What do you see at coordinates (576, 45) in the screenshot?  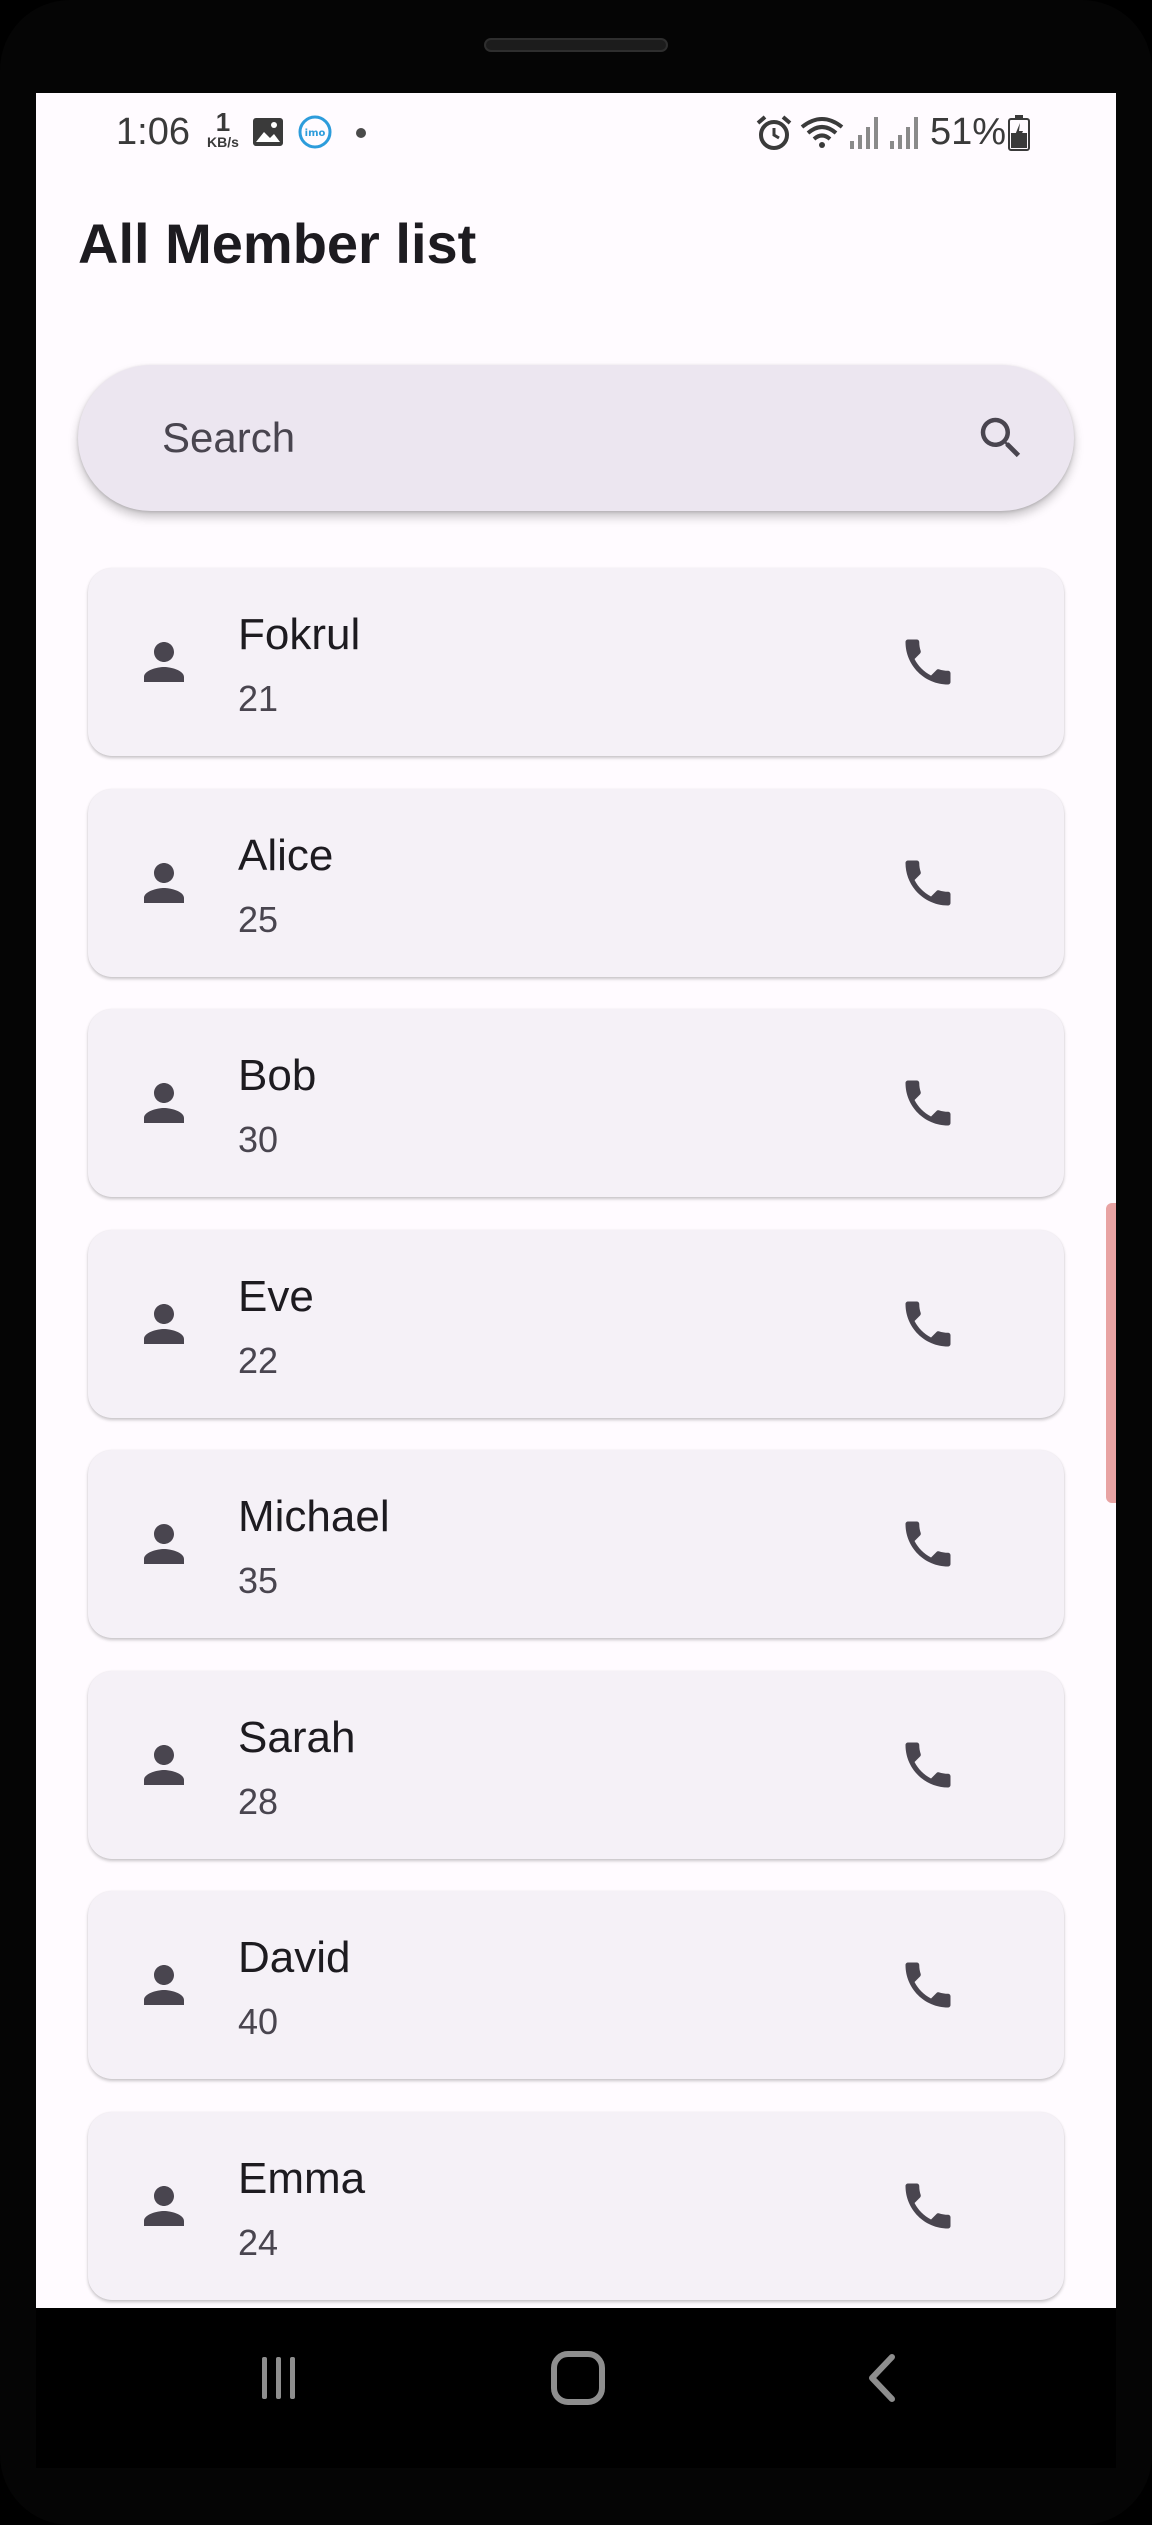 I see `earpiece-speaker` at bounding box center [576, 45].